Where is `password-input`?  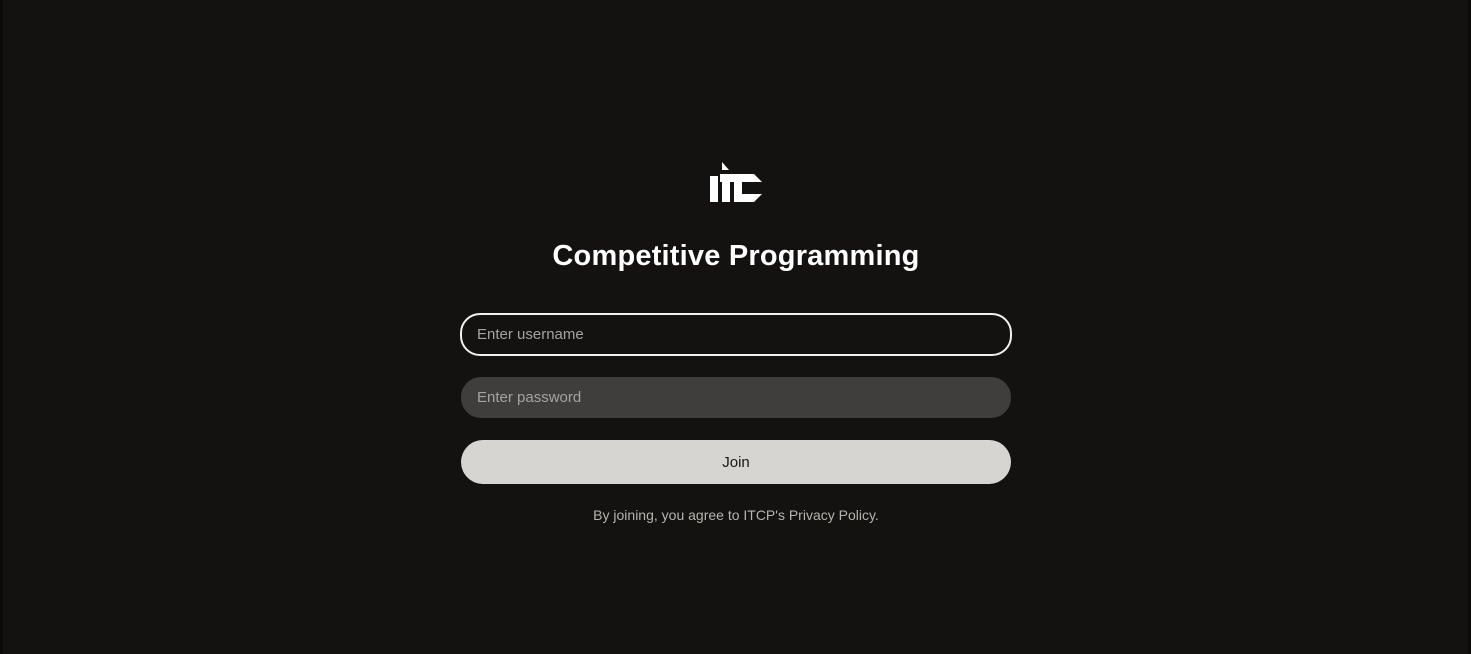 password-input is located at coordinates (736, 397).